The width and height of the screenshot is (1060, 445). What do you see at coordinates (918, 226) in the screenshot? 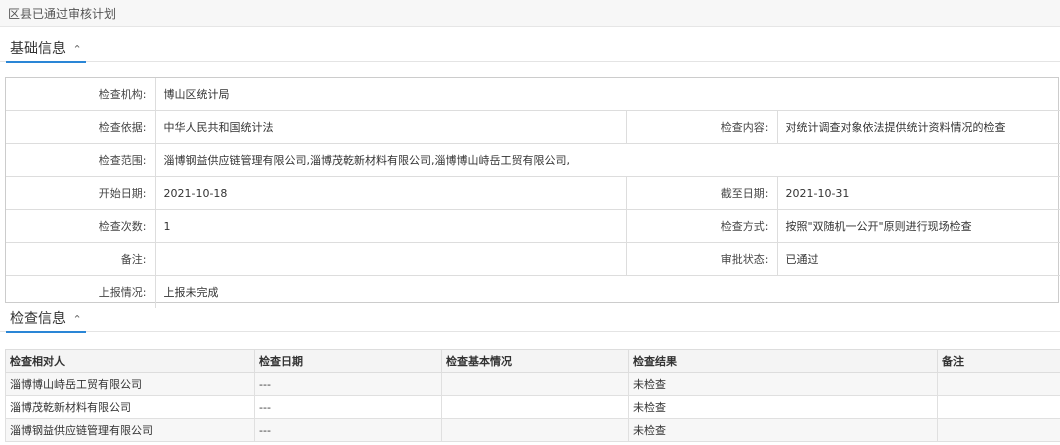
I see `field-value: 按照"双随机一公开"原则进行现场检查` at bounding box center [918, 226].